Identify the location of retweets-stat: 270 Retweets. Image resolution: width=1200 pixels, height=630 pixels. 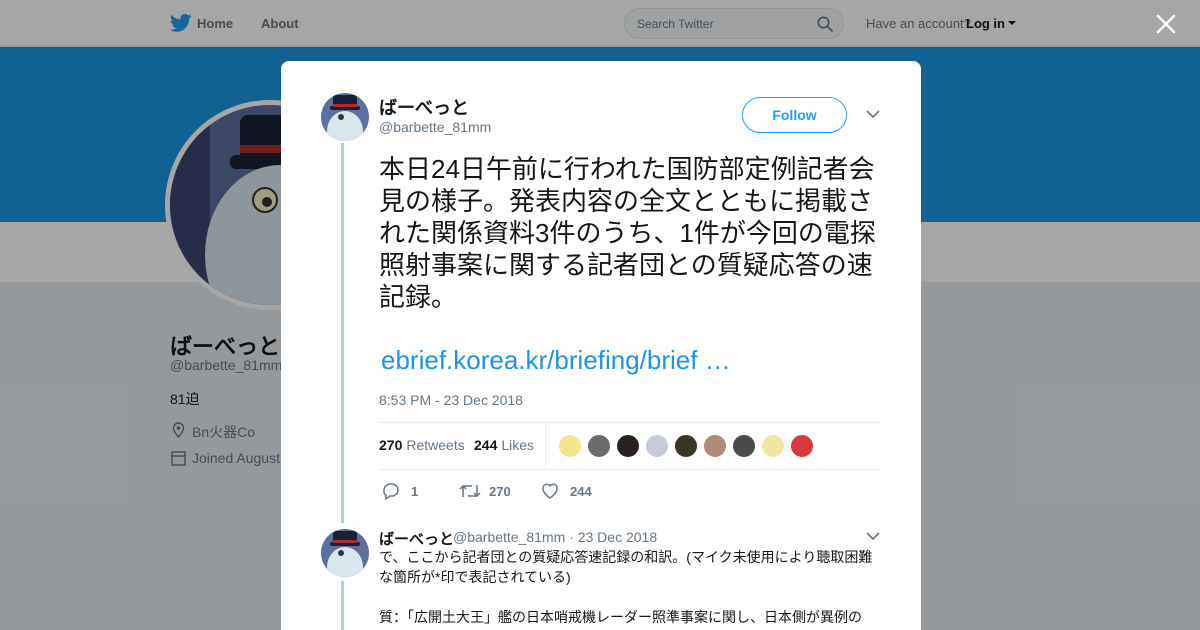
(422, 445).